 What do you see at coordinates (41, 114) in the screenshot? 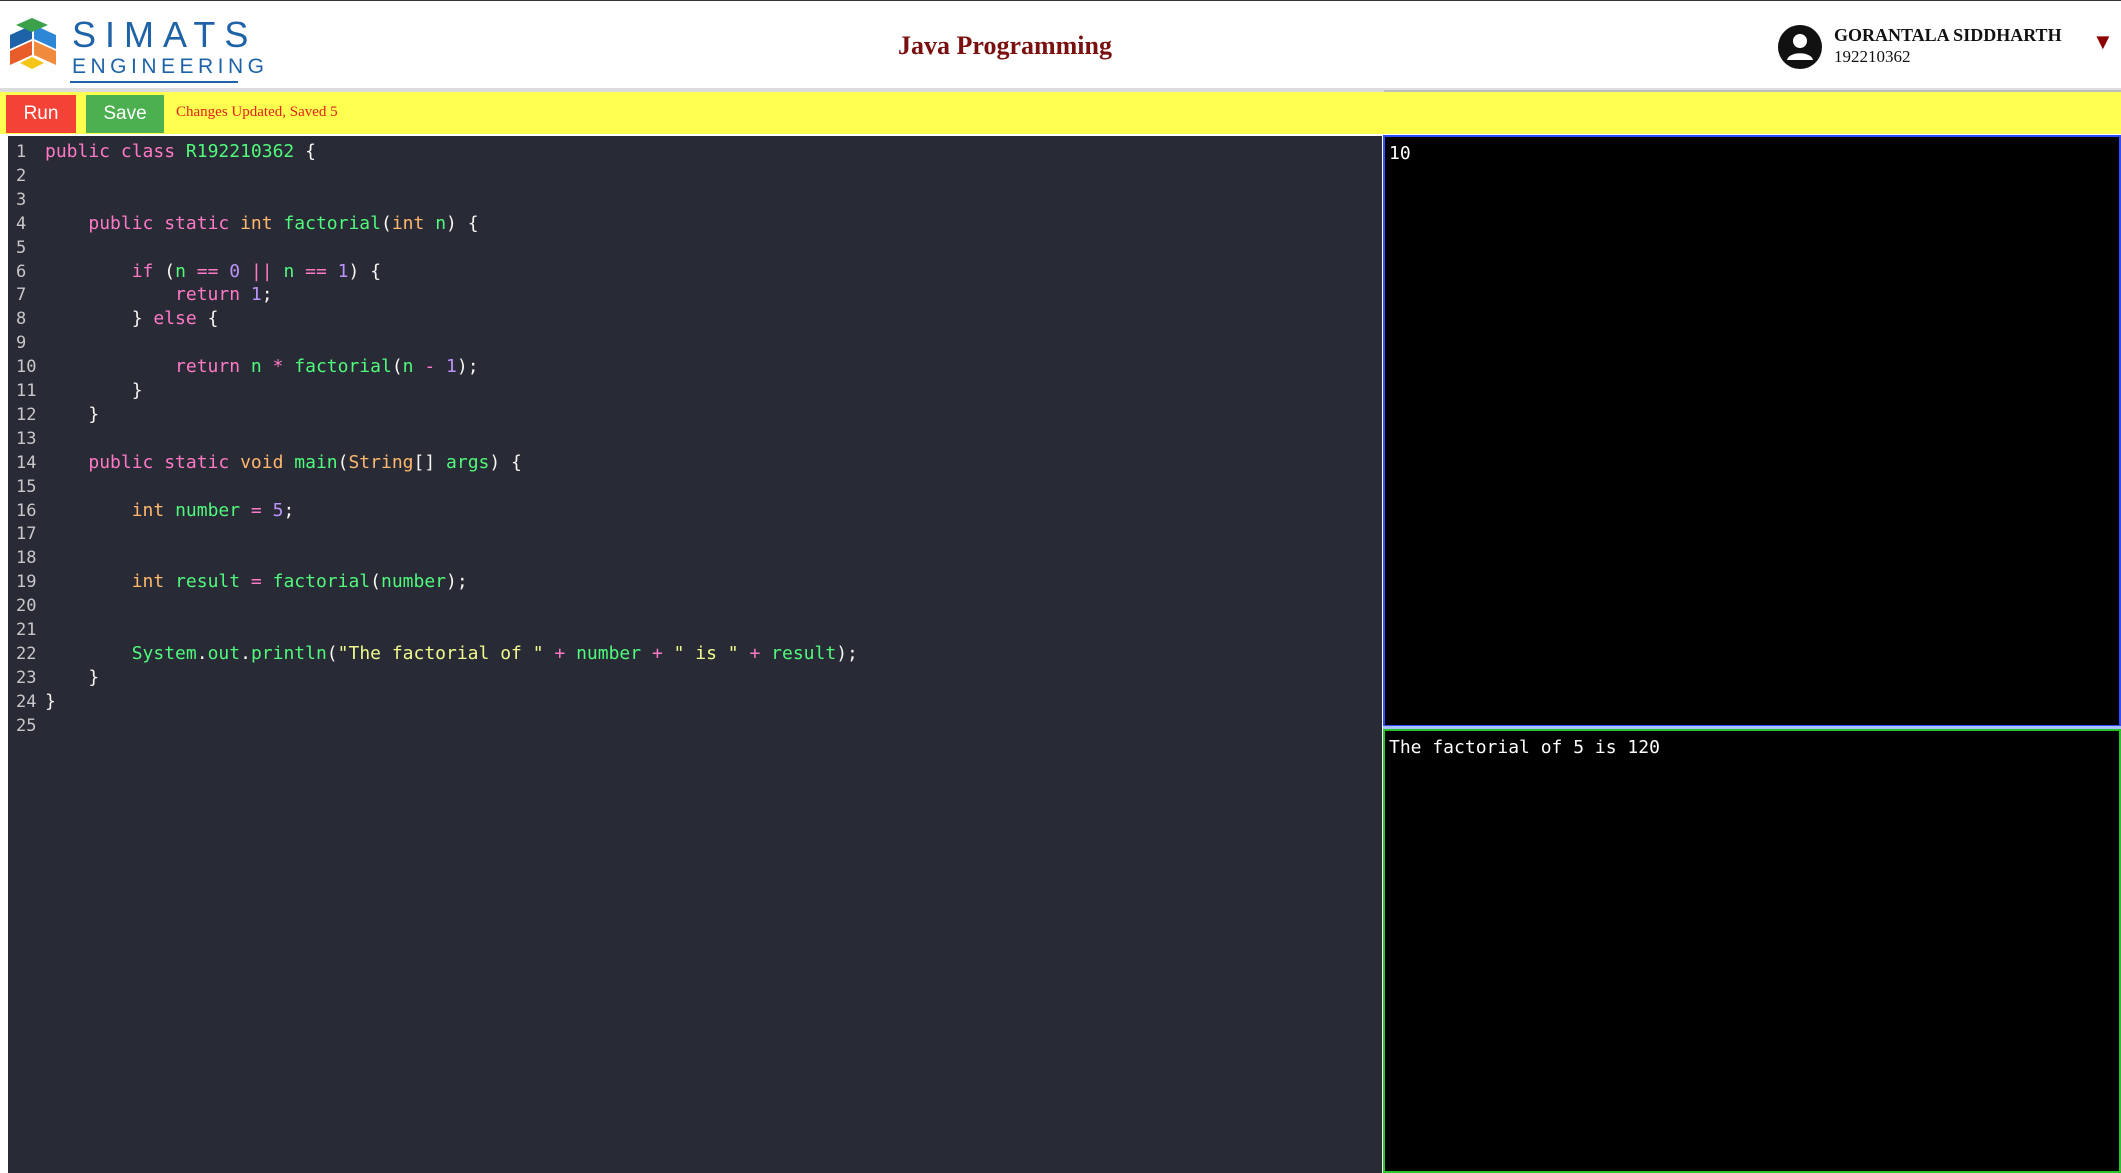
I see `run-button: Run` at bounding box center [41, 114].